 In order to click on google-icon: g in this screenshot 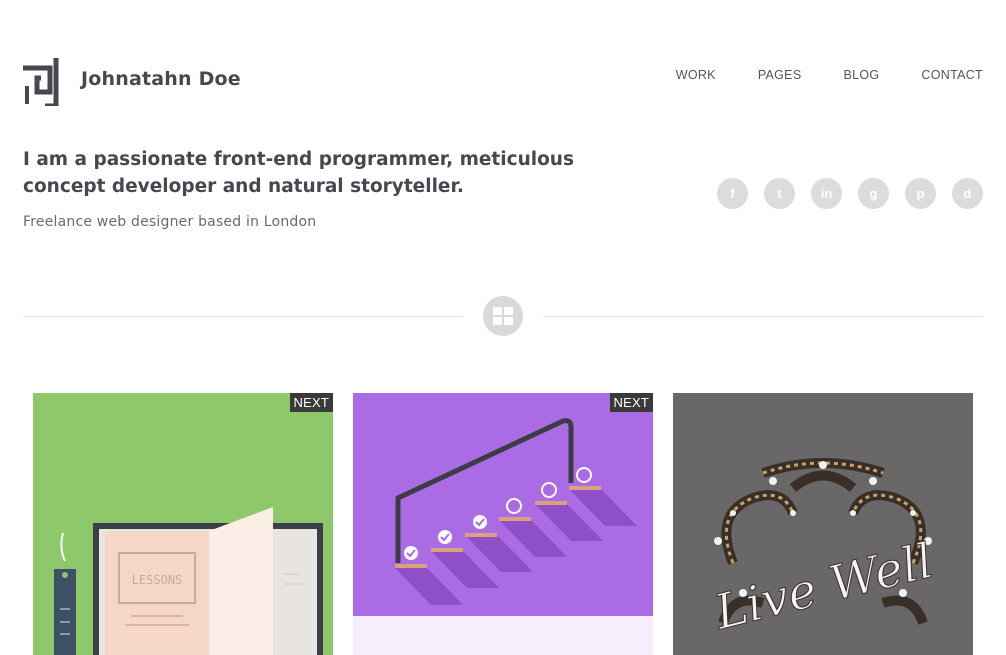, I will do `click(873, 193)`.